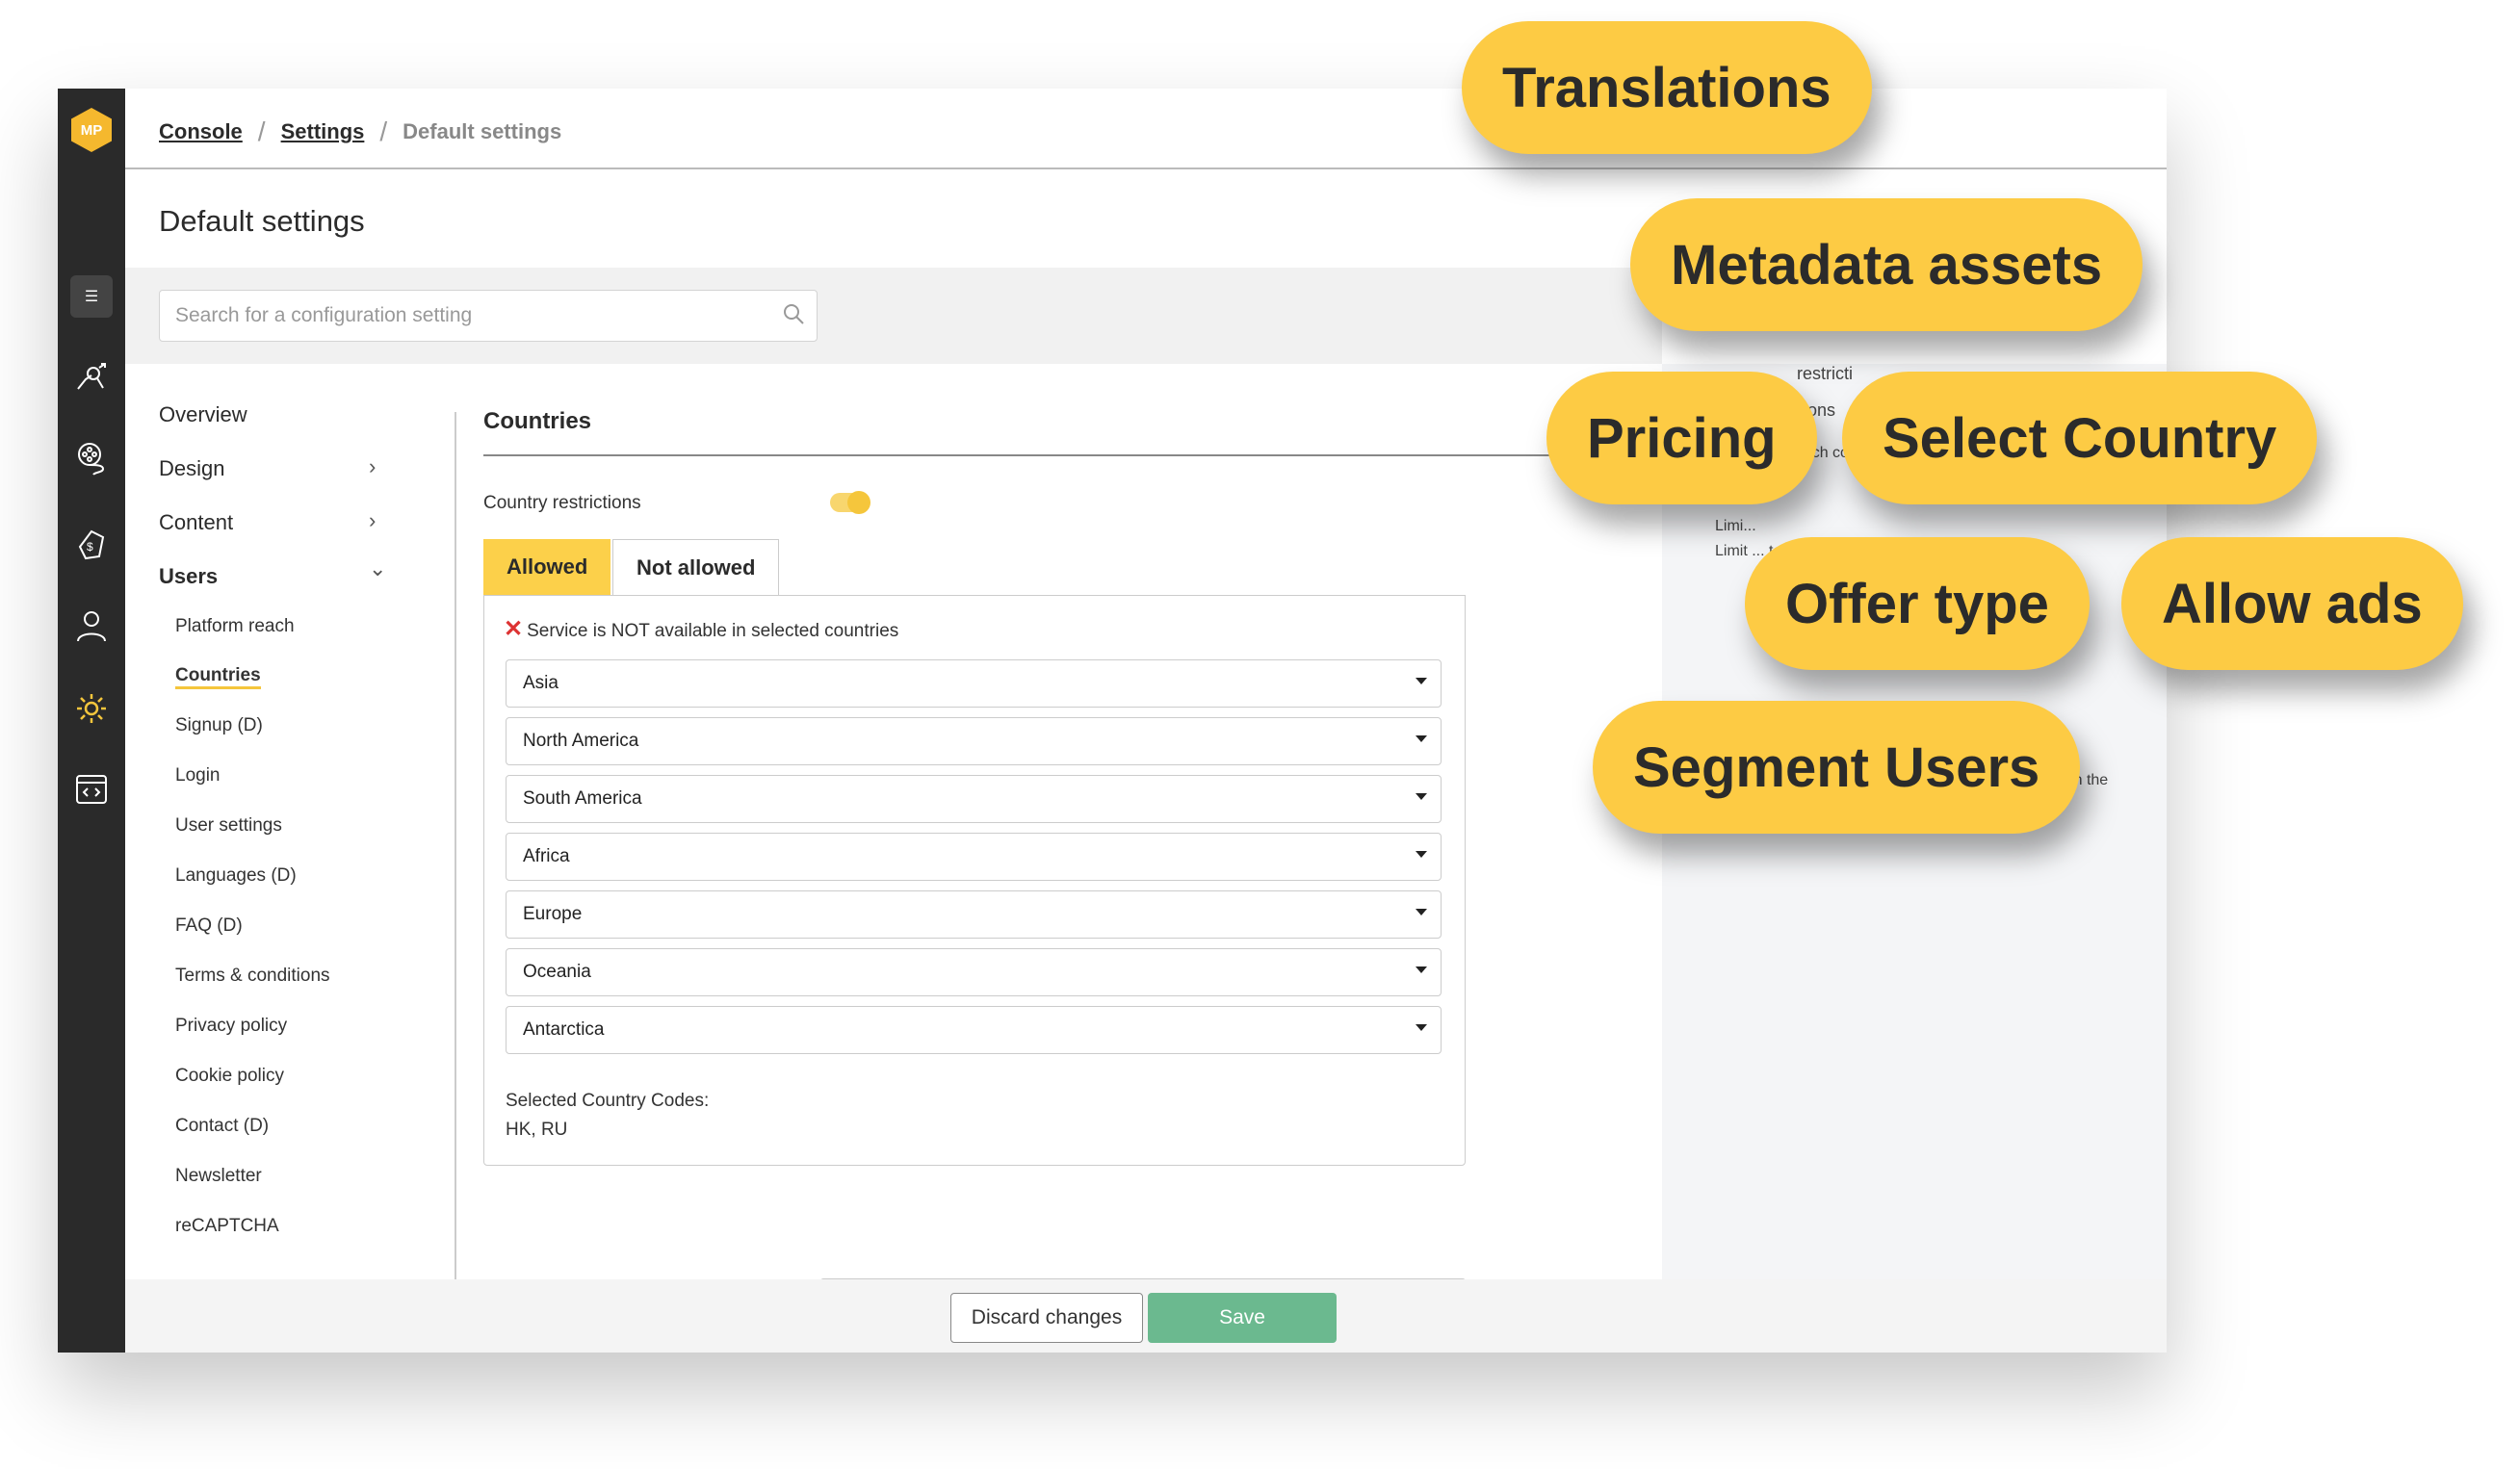 This screenshot has width=2520, height=1469. Describe the element at coordinates (793, 313) in the screenshot. I see `search-icon` at that location.